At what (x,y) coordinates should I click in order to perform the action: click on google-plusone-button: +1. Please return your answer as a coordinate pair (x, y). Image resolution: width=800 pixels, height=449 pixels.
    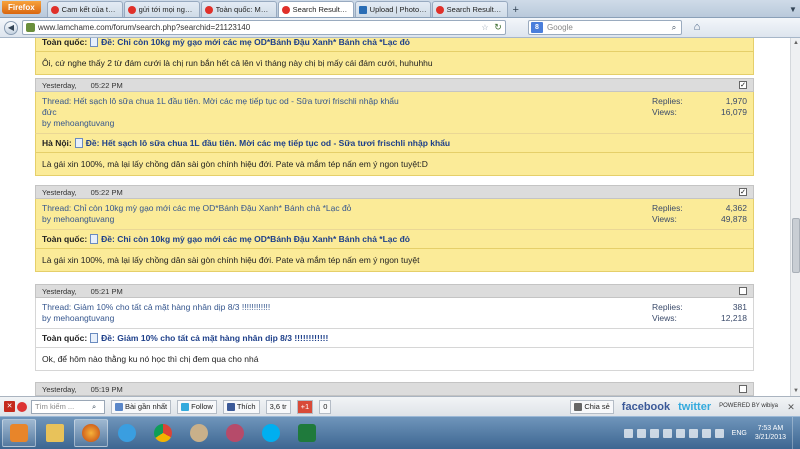
    Looking at the image, I should click on (305, 406).